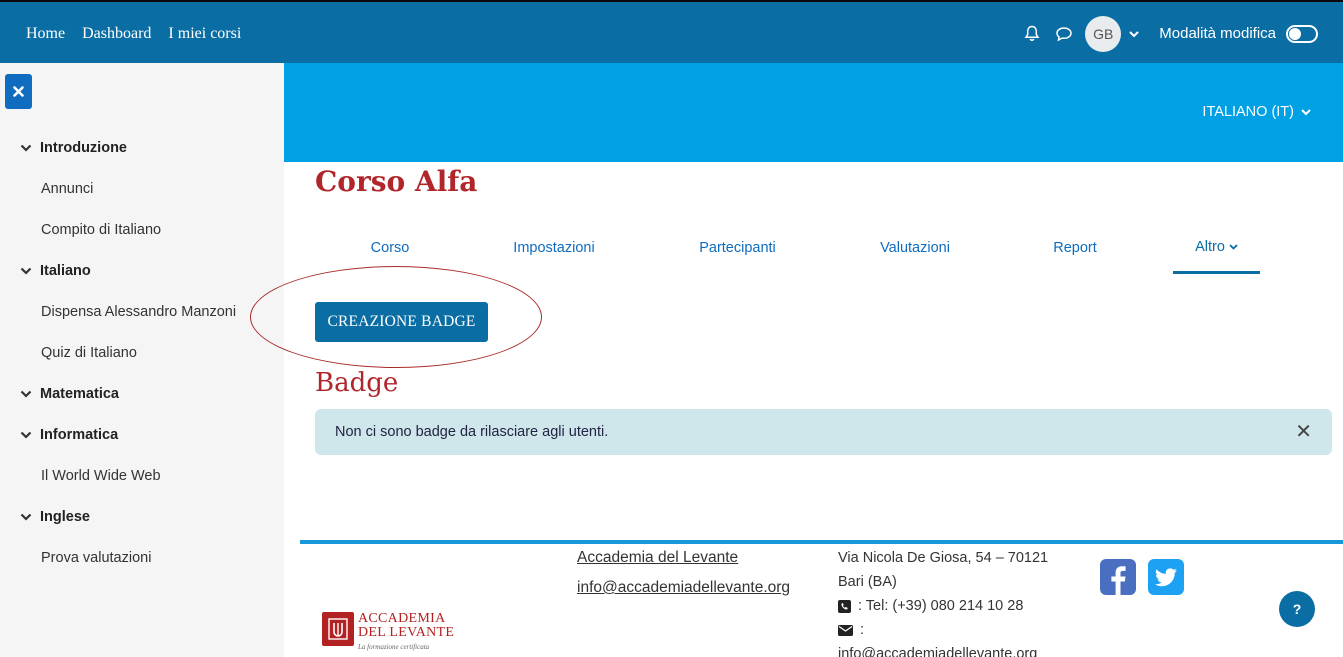 The height and width of the screenshot is (657, 1343). I want to click on envelope-icon, so click(845, 630).